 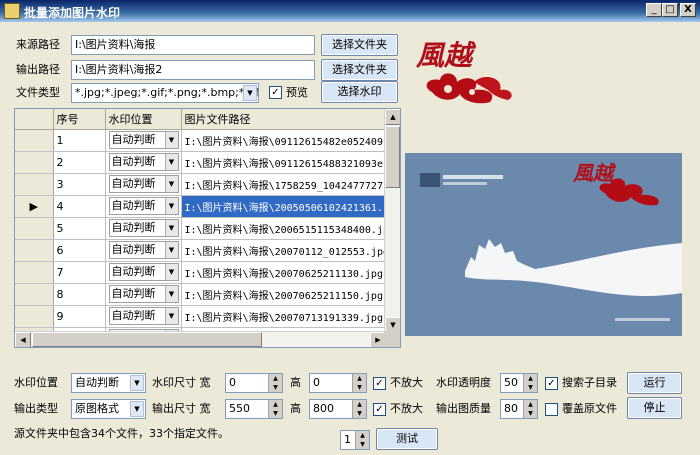 What do you see at coordinates (79, 206) in the screenshot?
I see `row-no: 4` at bounding box center [79, 206].